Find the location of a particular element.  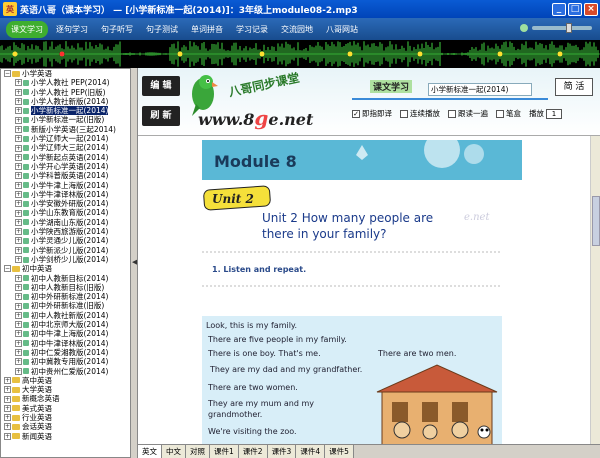

tree-item: + 小学牛津上海版(2014) is located at coordinates (65, 185).